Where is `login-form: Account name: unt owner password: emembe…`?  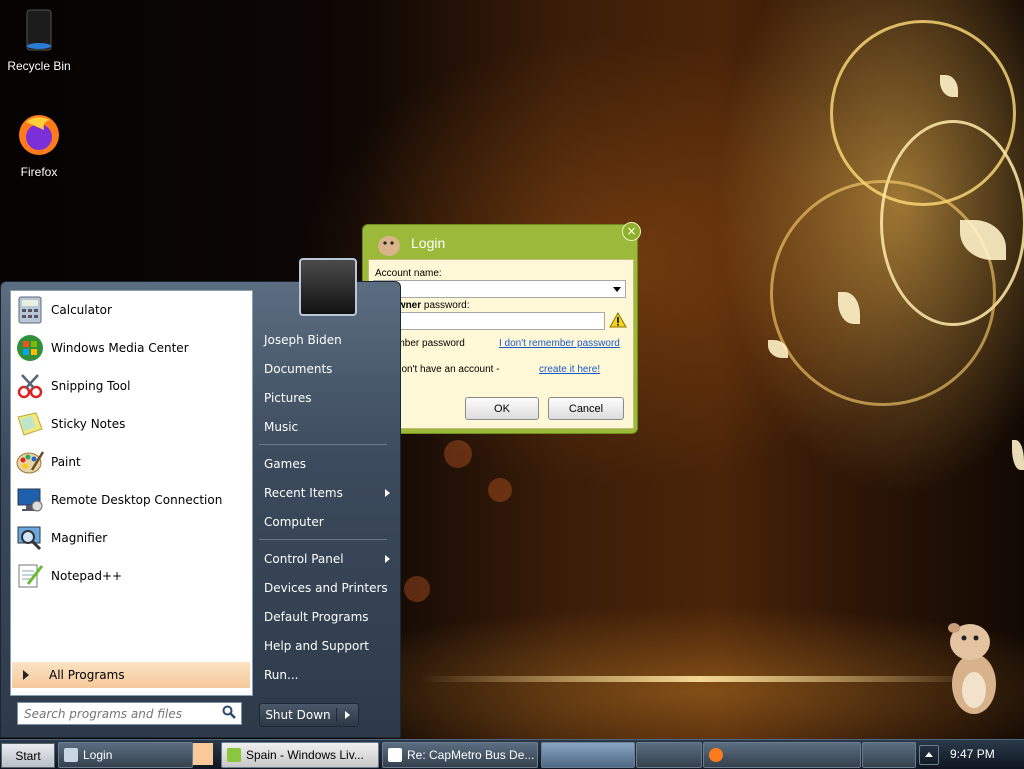 login-form: Account name: unt owner password: emembe… is located at coordinates (501, 344).